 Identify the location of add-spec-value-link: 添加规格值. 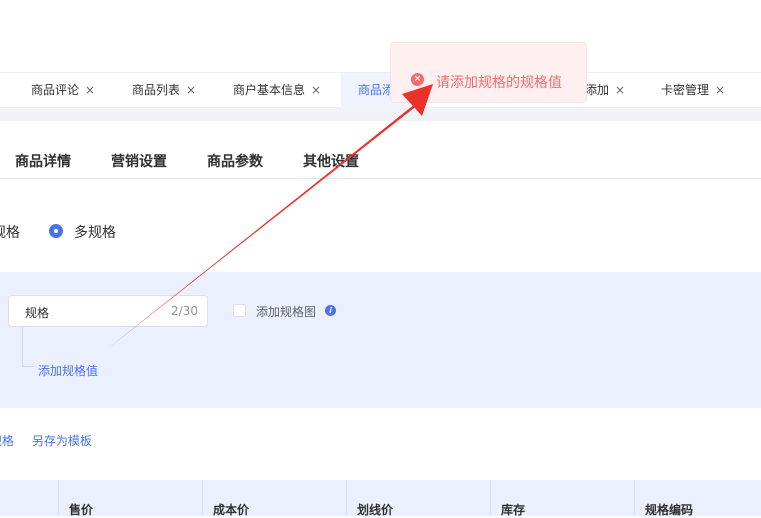
(68, 370).